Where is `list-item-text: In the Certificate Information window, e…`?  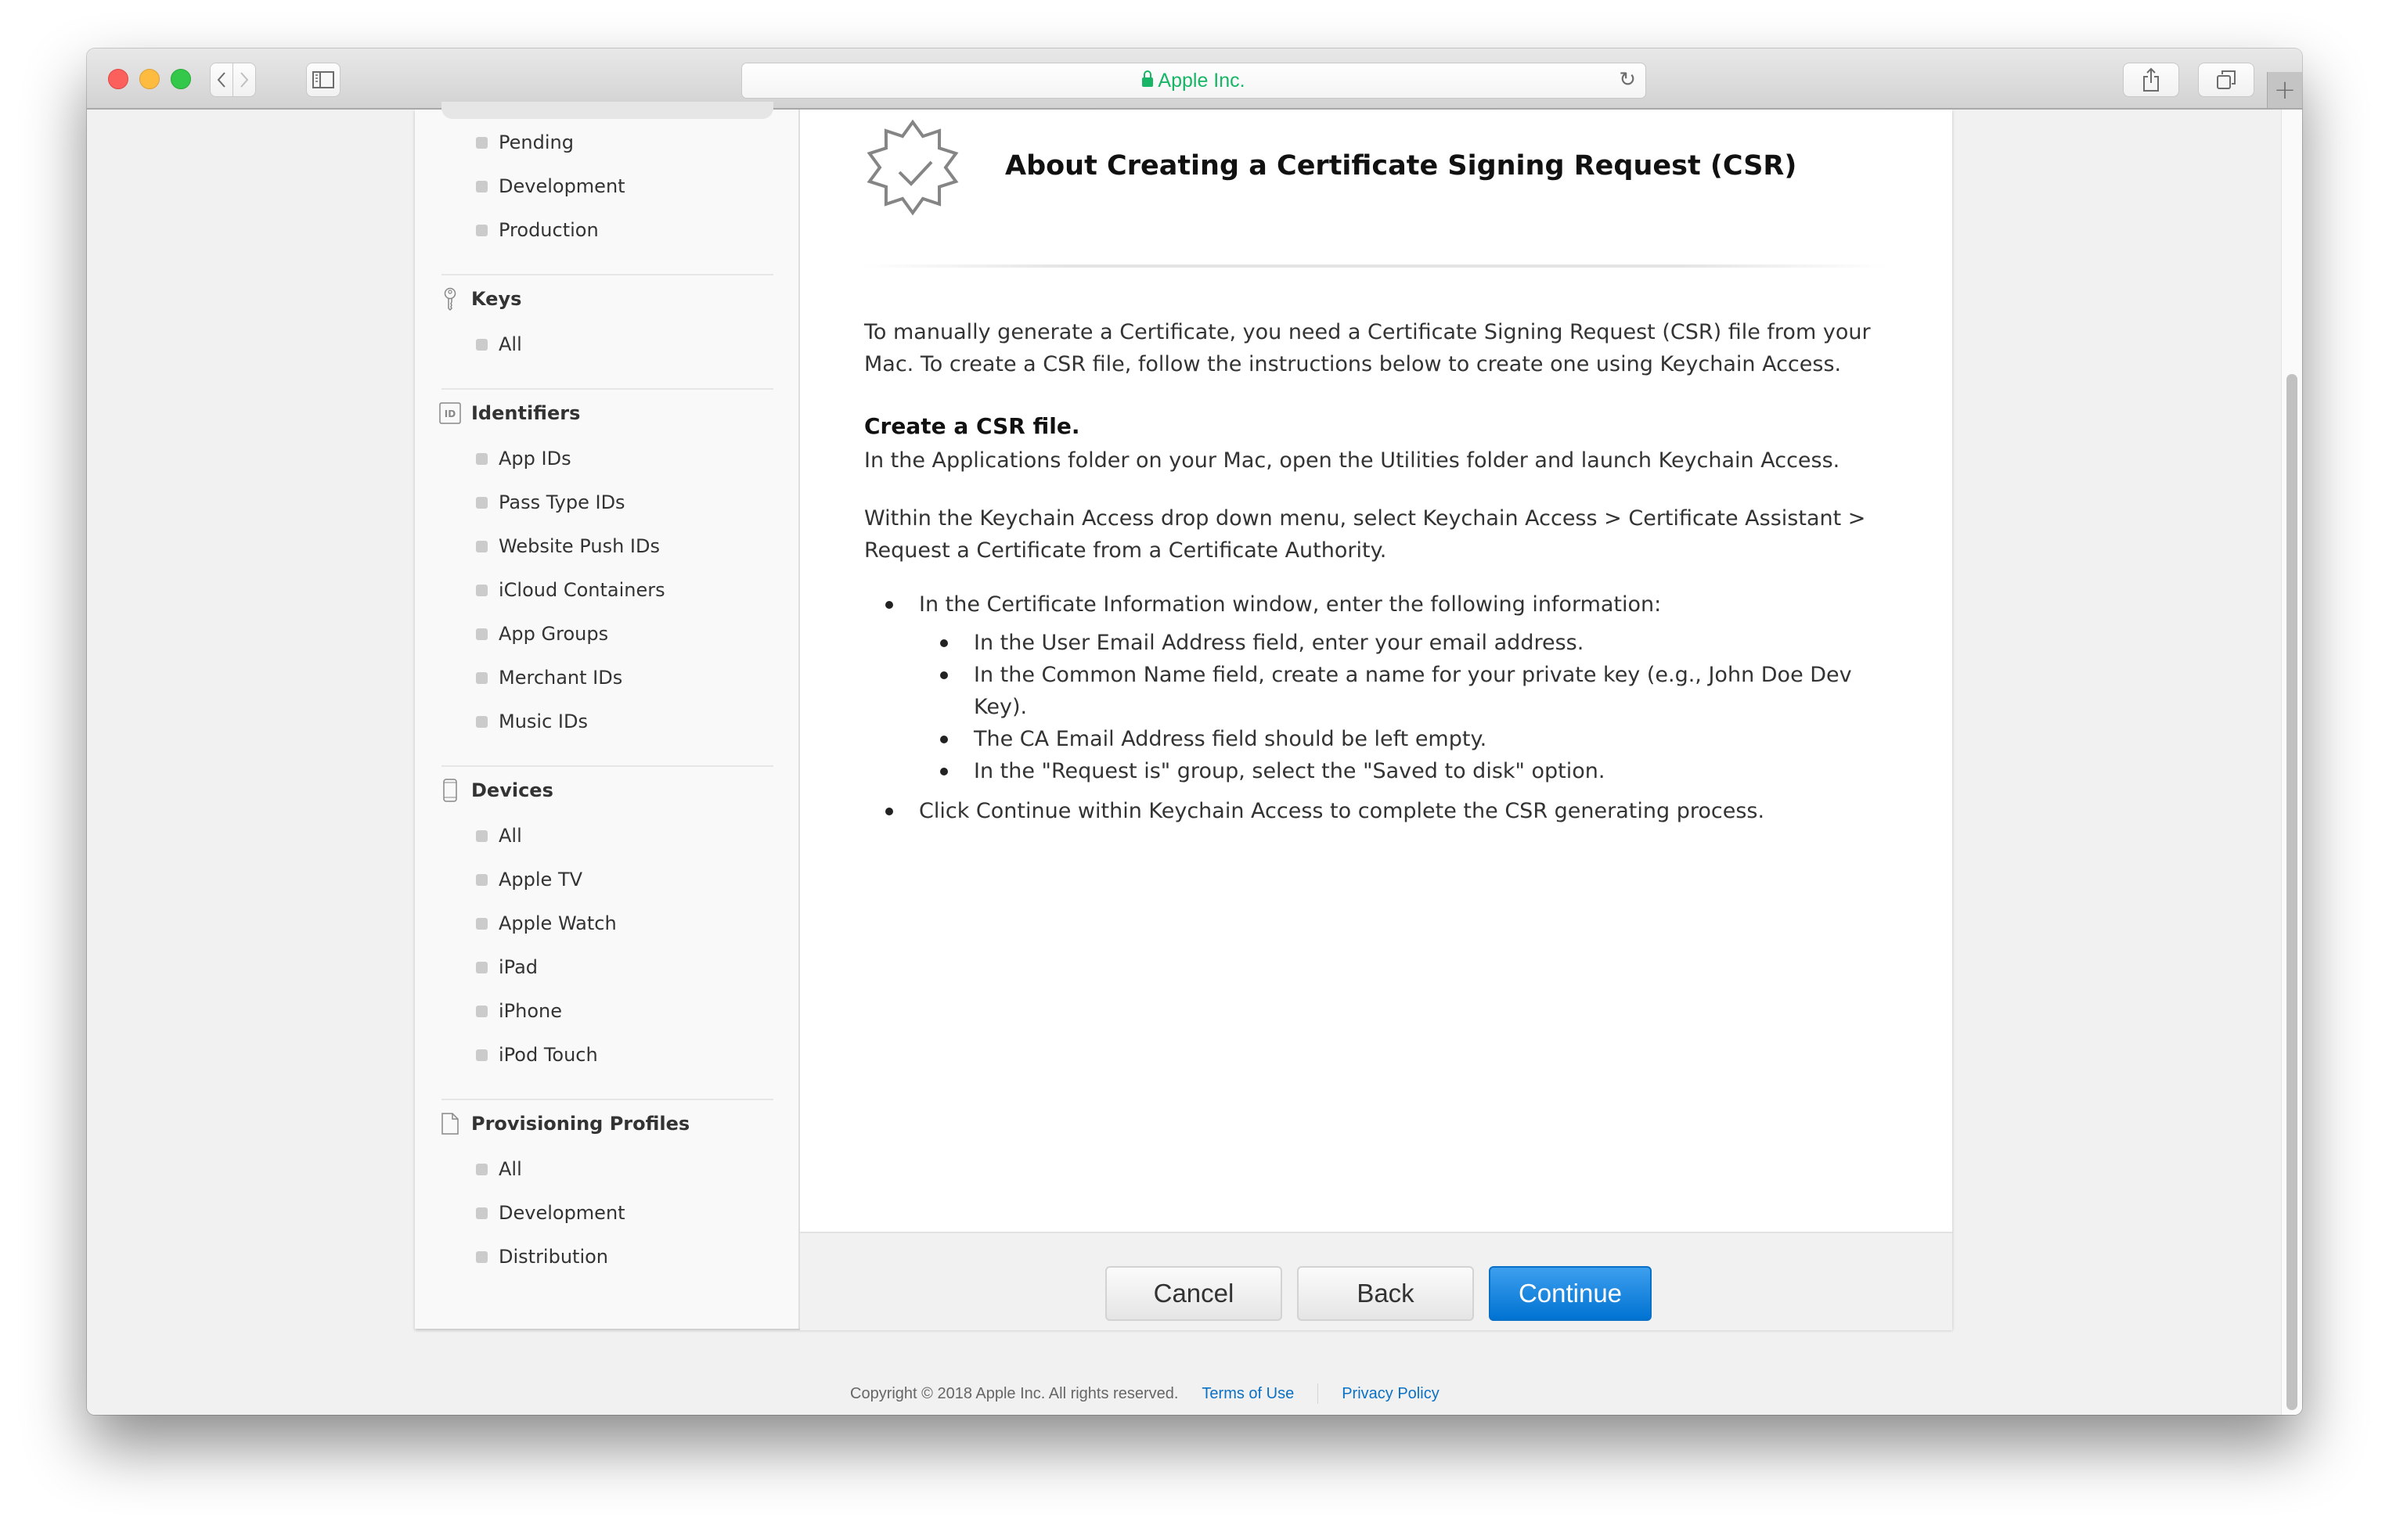 list-item-text: In the Certificate Information window, e… is located at coordinates (1290, 604).